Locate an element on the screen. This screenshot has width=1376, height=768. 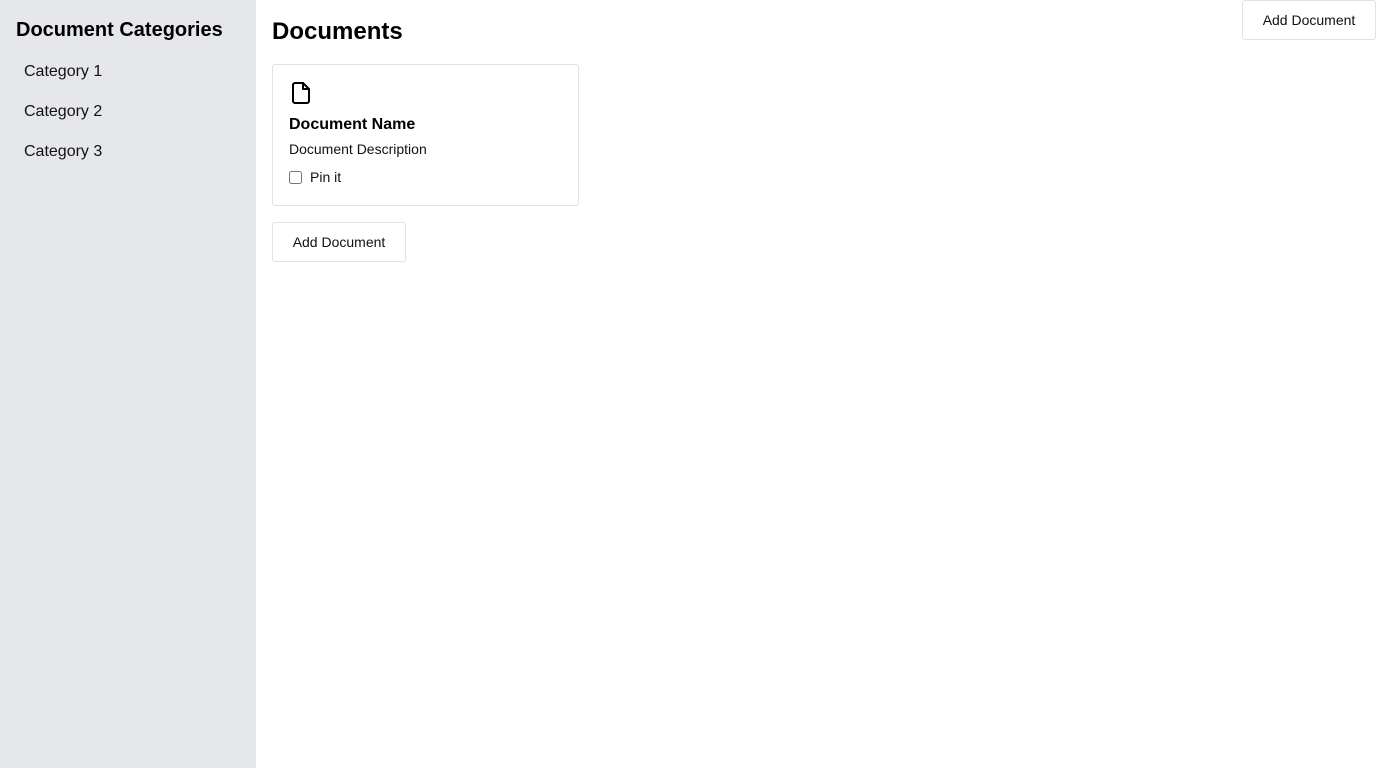
sidebar-title: Document Categories is located at coordinates (119, 30).